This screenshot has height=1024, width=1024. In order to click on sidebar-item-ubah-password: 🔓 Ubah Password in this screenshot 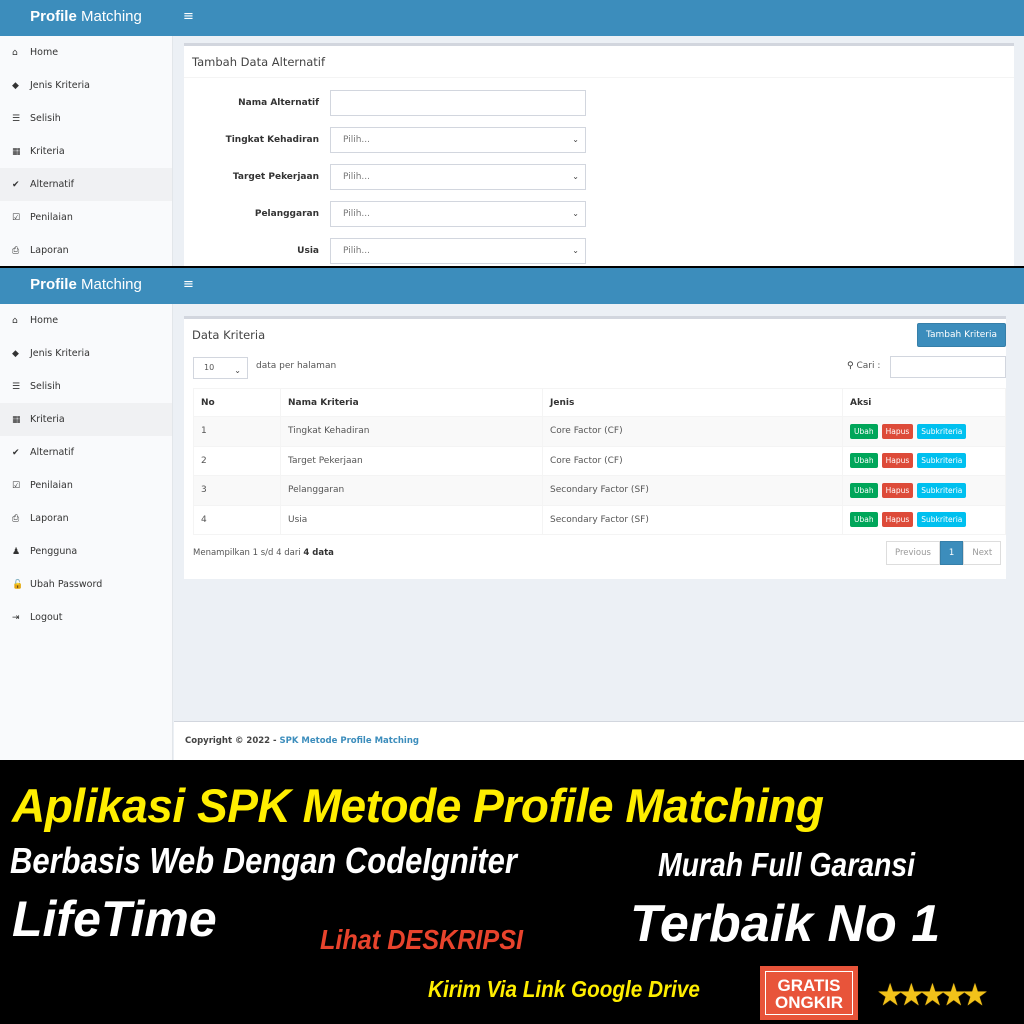, I will do `click(86, 584)`.